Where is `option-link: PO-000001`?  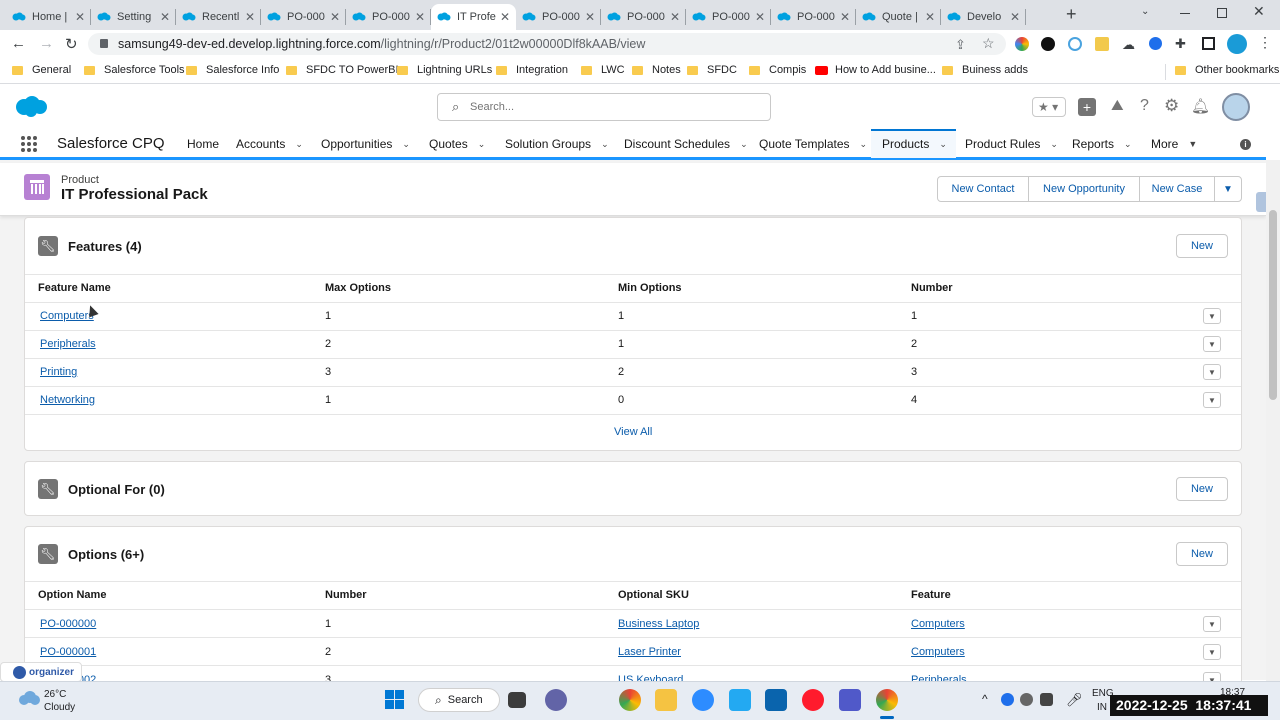 option-link: PO-000001 is located at coordinates (68, 652).